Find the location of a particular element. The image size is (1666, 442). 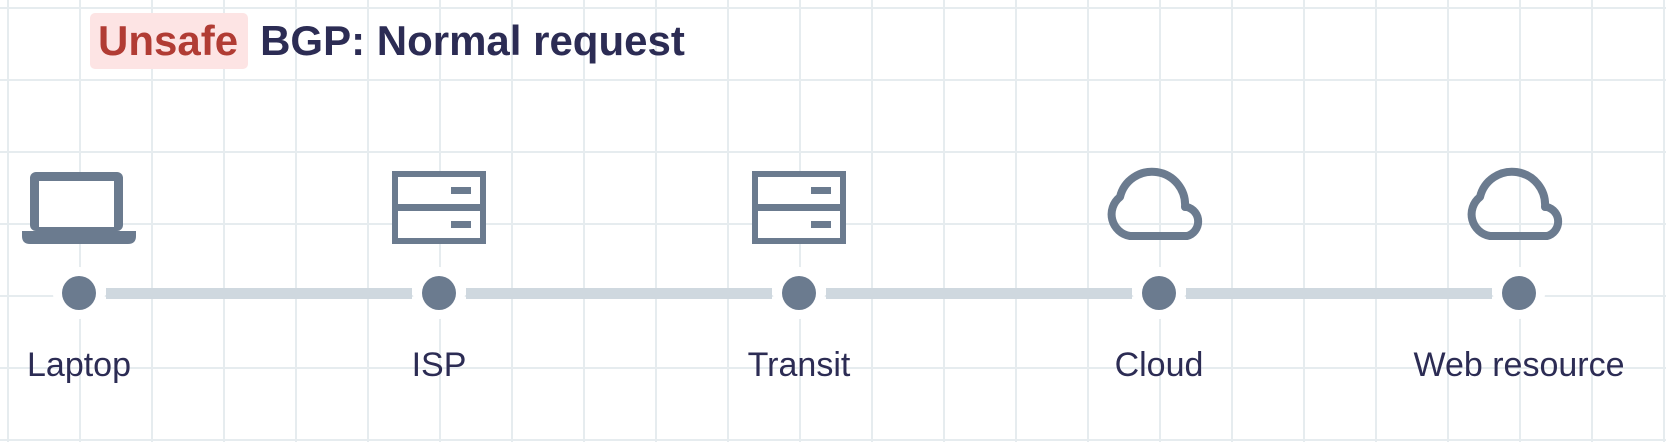

laptop-icon is located at coordinates (79, 208).